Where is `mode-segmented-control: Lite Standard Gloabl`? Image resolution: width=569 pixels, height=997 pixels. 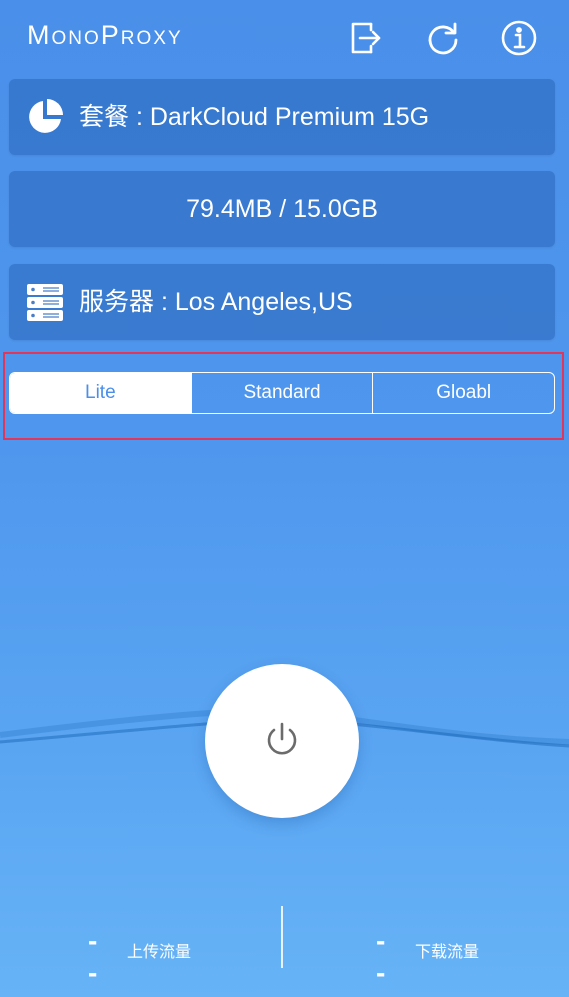 mode-segmented-control: Lite Standard Gloabl is located at coordinates (282, 393).